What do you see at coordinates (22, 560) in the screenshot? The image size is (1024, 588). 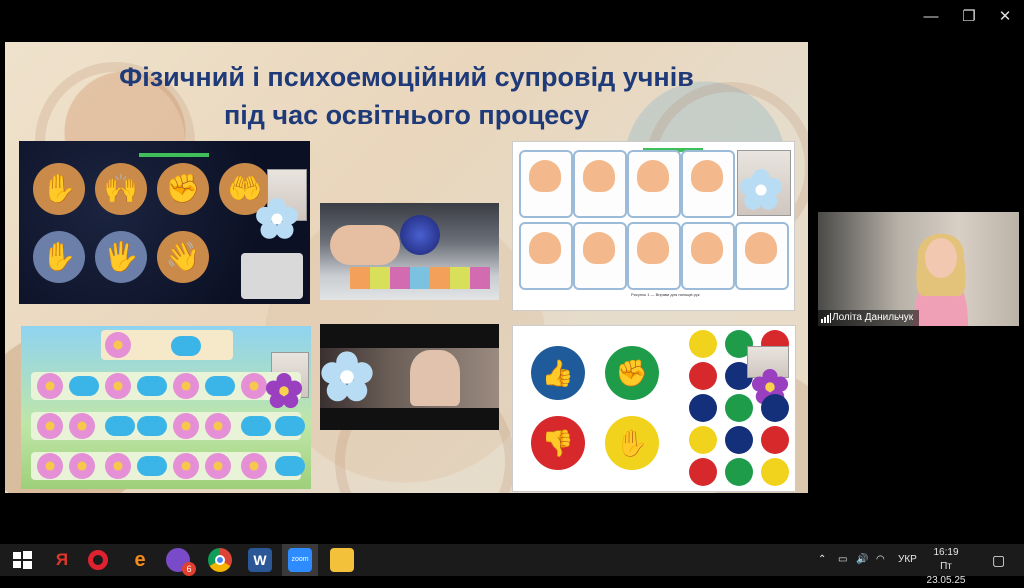 I see `windows-start-icon` at bounding box center [22, 560].